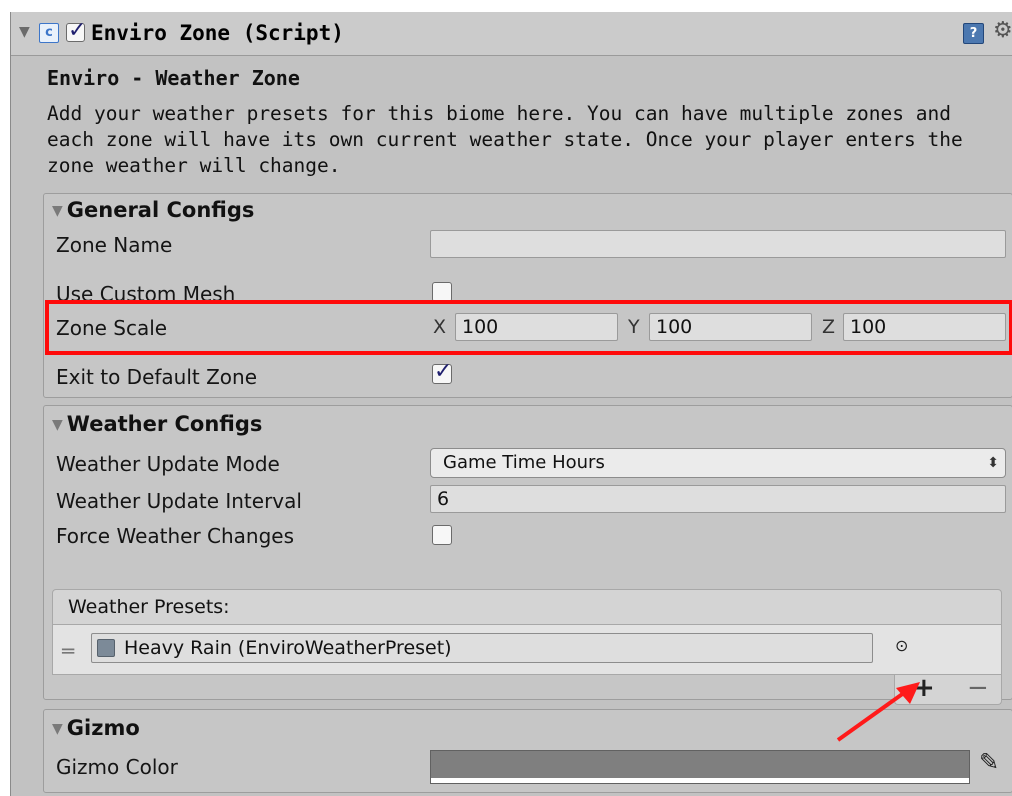 Image resolution: width=1012 pixels, height=796 pixels. Describe the element at coordinates (482, 648) in the screenshot. I see `weather-preset-field: Heavy Rain (EnviroWeatherPreset)` at that location.